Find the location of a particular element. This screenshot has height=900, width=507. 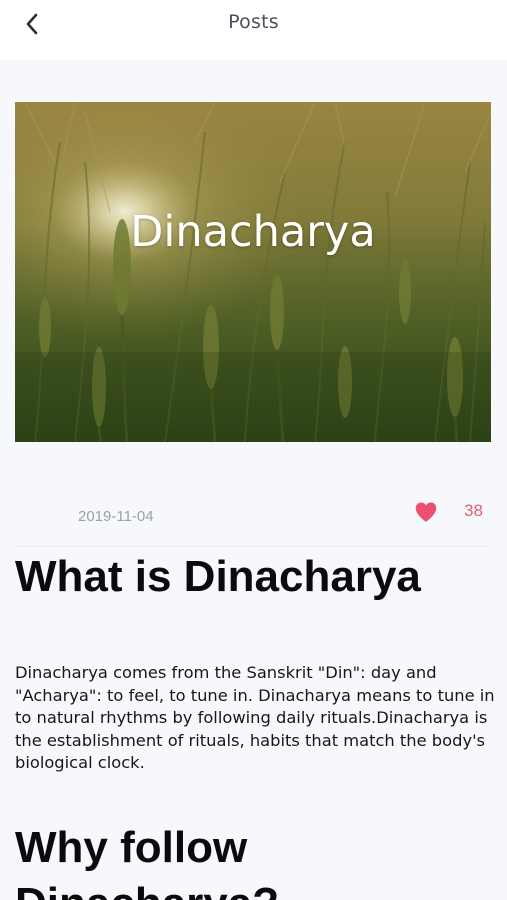

section-heading-what-is: What is Dinacharya is located at coordinates (218, 576).